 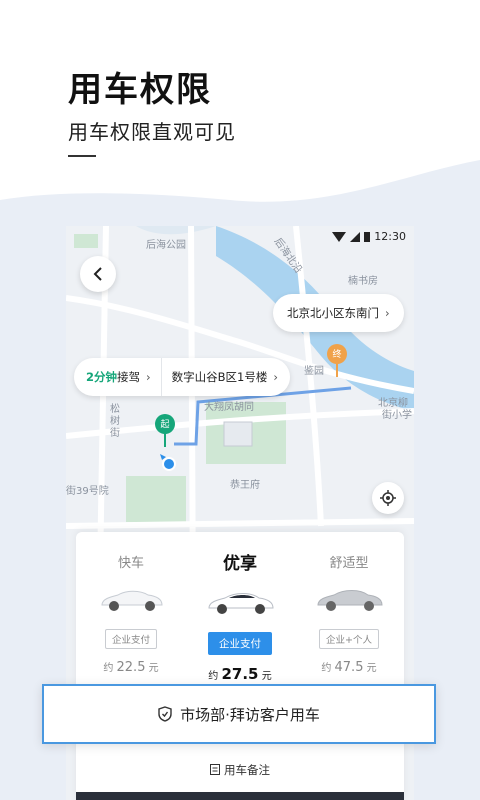 I want to click on chevron-left-icon, so click(x=97, y=274).